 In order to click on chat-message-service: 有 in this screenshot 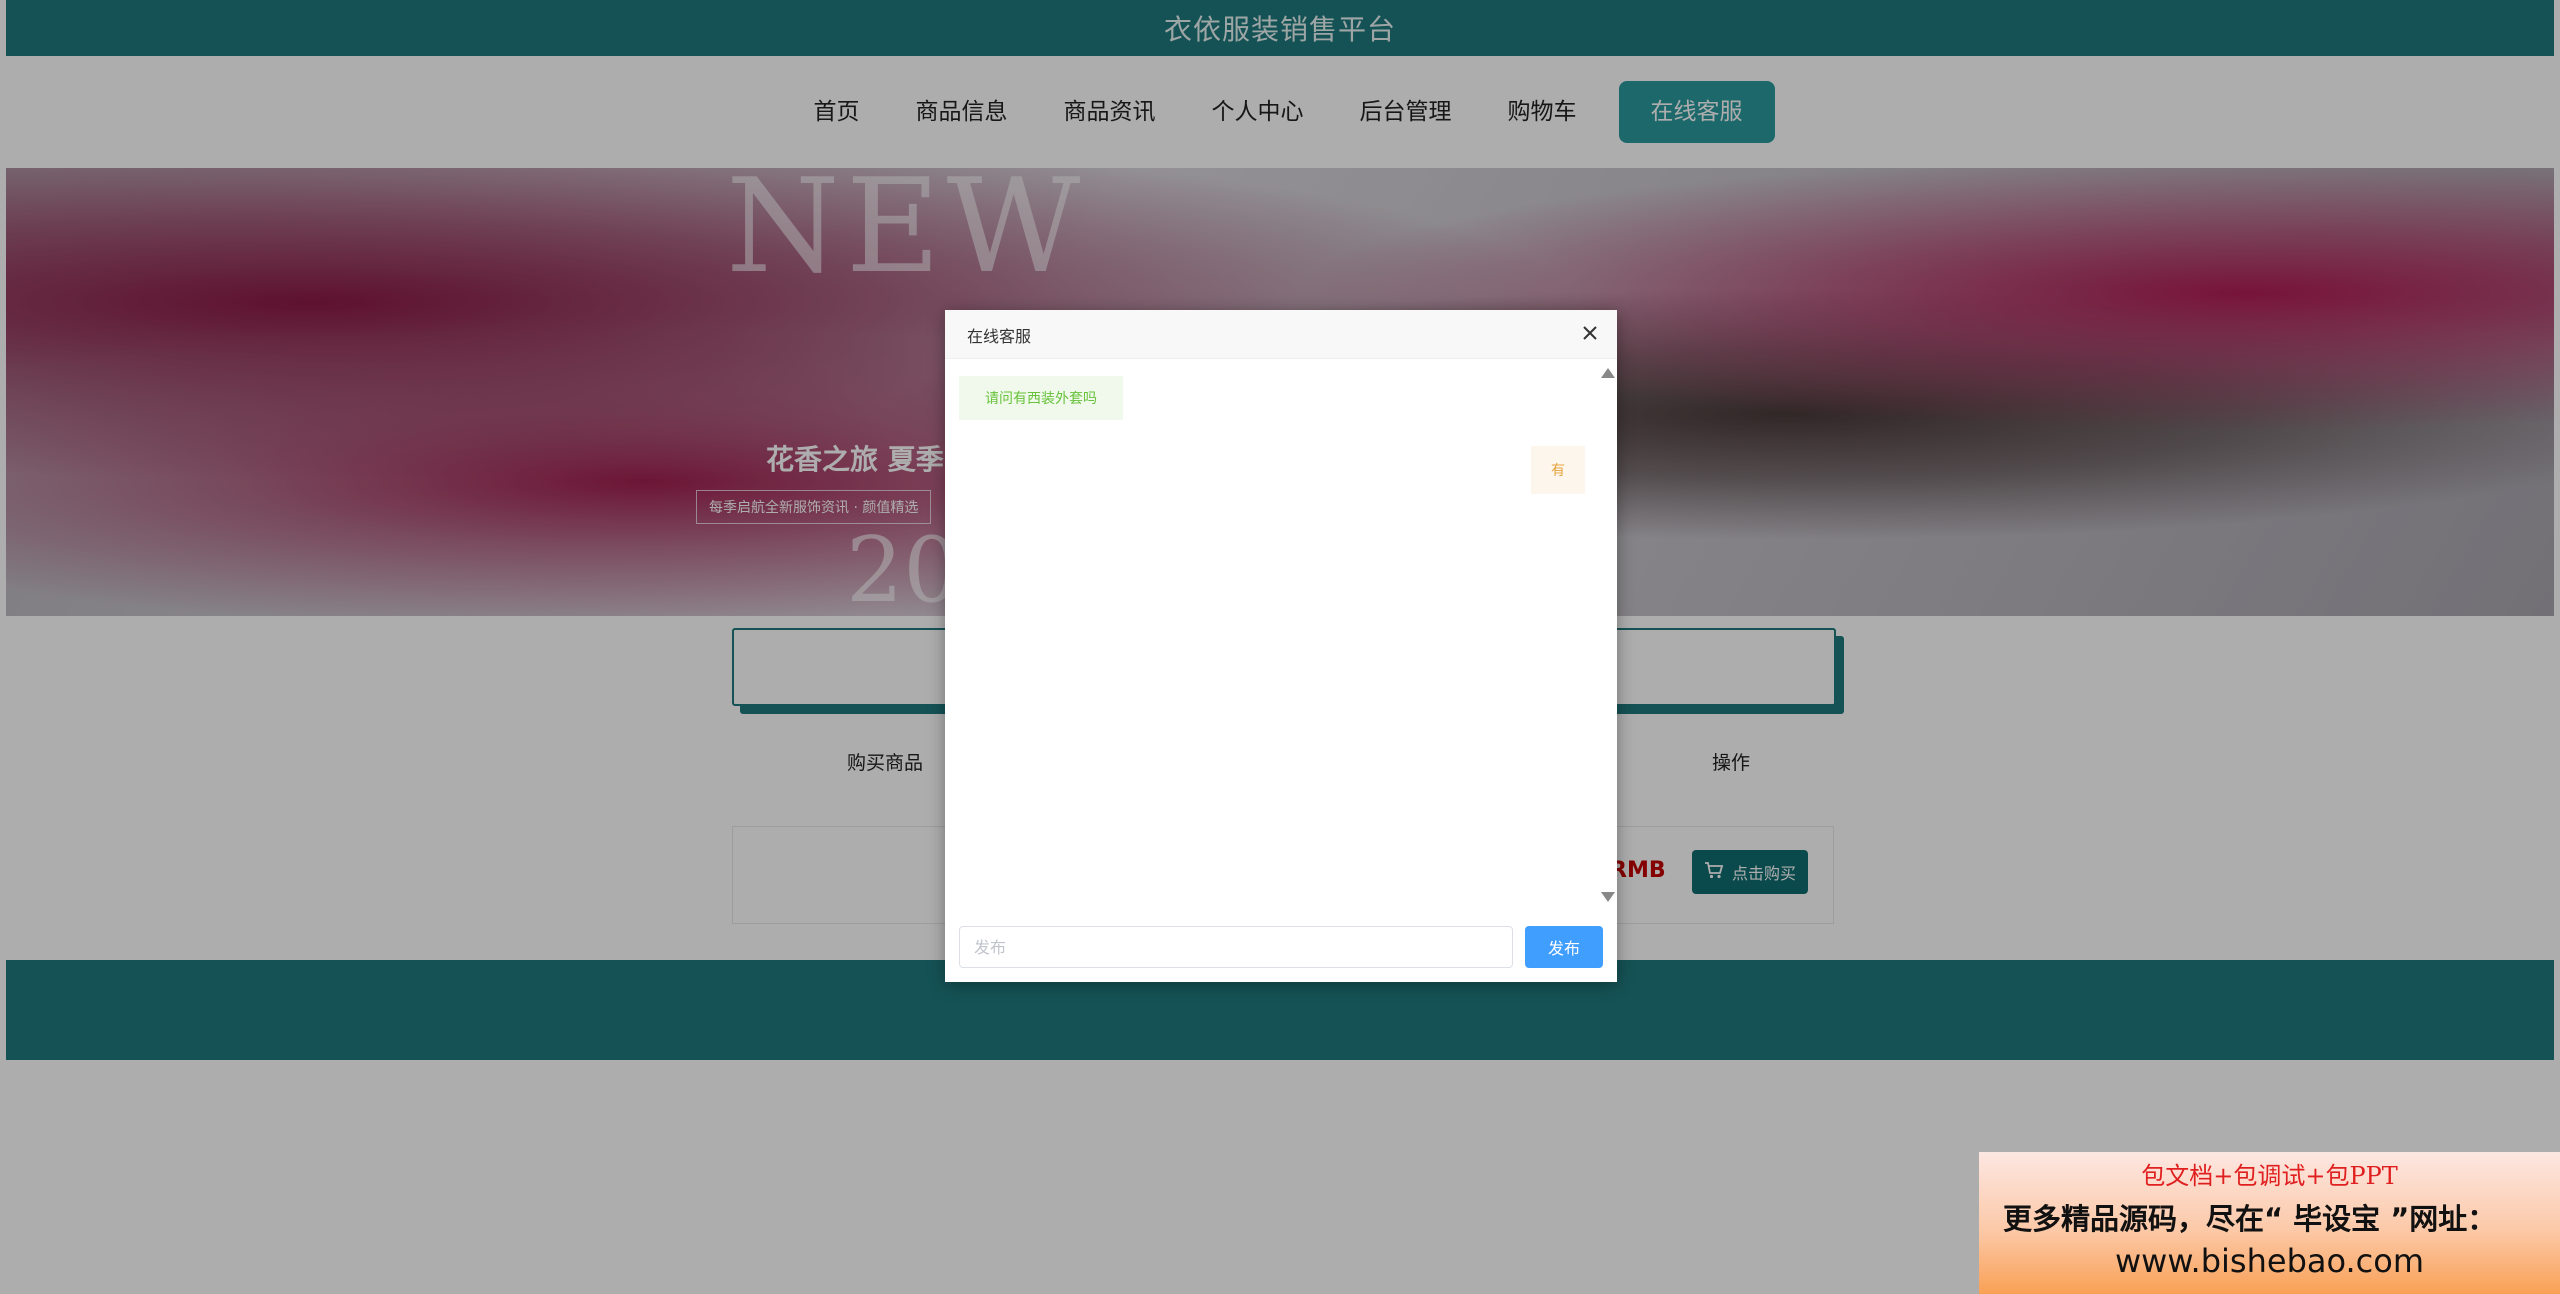, I will do `click(1558, 470)`.